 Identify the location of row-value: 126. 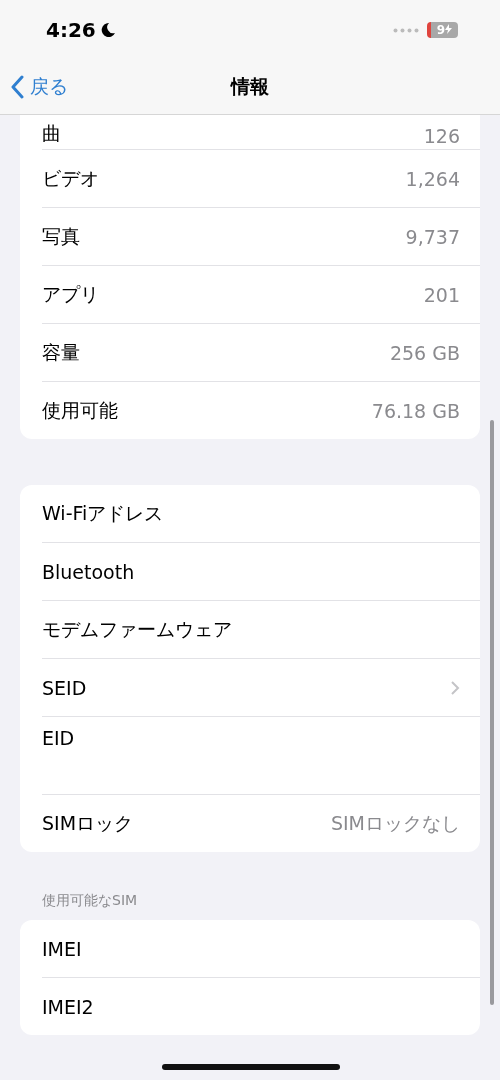
(441, 136).